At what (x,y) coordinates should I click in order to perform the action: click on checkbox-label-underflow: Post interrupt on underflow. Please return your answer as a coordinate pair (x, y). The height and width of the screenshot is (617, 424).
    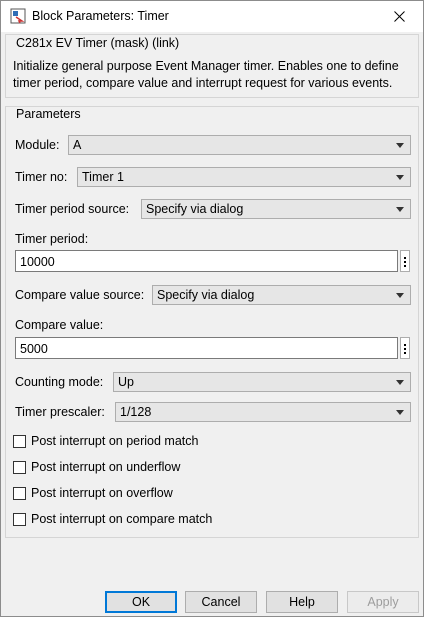
    Looking at the image, I should click on (105, 467).